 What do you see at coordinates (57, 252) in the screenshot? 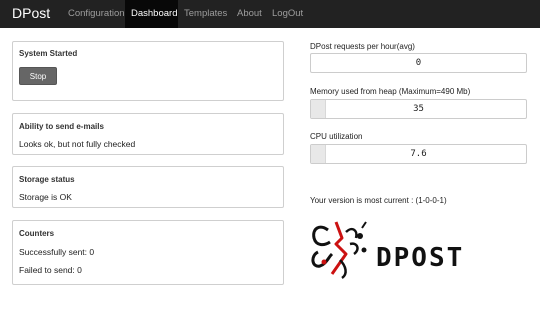
I see `sent-counter: Successfully sent: 0` at bounding box center [57, 252].